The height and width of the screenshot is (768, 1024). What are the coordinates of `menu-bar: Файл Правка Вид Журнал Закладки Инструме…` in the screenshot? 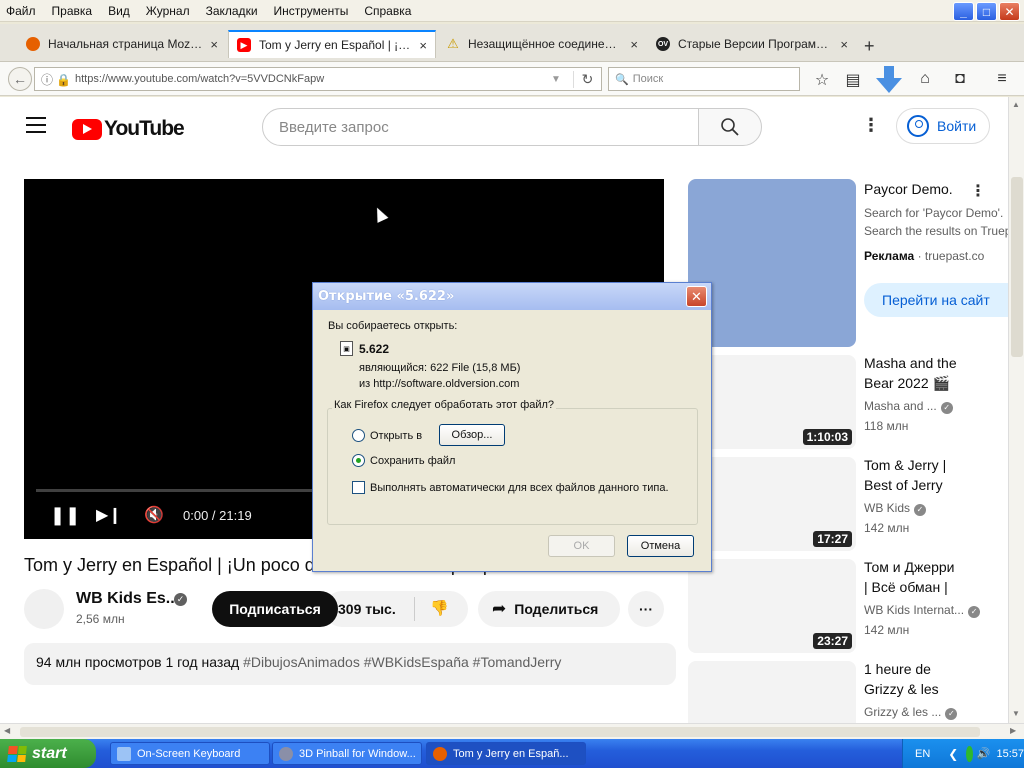 It's located at (512, 11).